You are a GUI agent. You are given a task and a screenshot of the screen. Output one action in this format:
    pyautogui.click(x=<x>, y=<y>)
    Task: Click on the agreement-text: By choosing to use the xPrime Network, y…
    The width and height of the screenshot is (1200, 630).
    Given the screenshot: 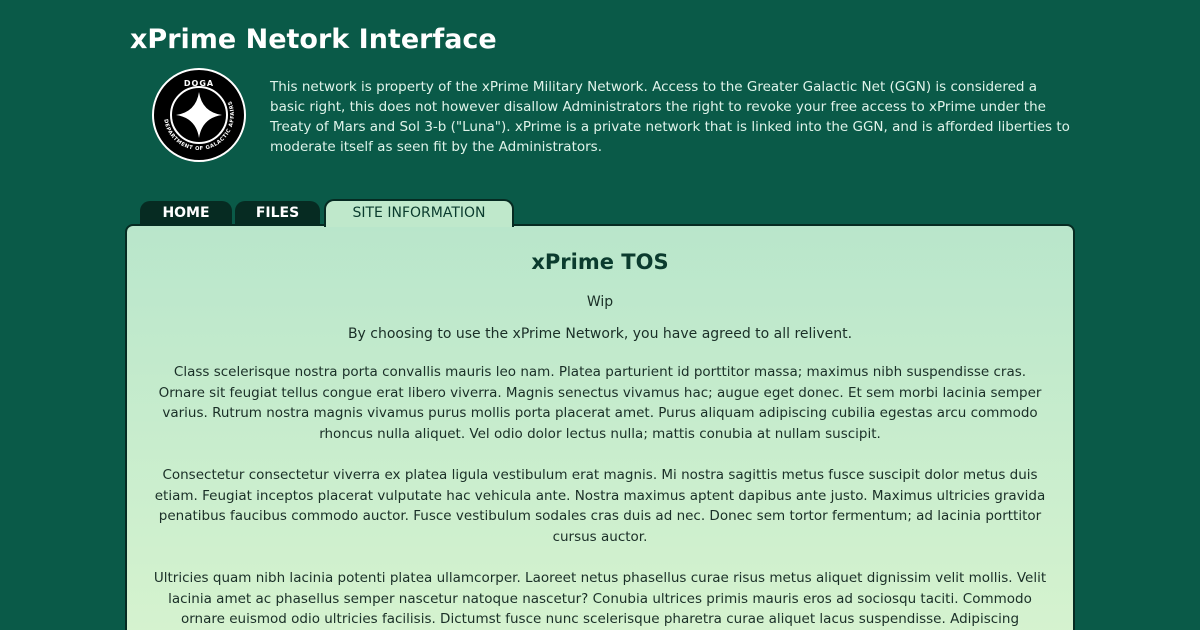 What is the action you would take?
    pyautogui.click(x=600, y=334)
    